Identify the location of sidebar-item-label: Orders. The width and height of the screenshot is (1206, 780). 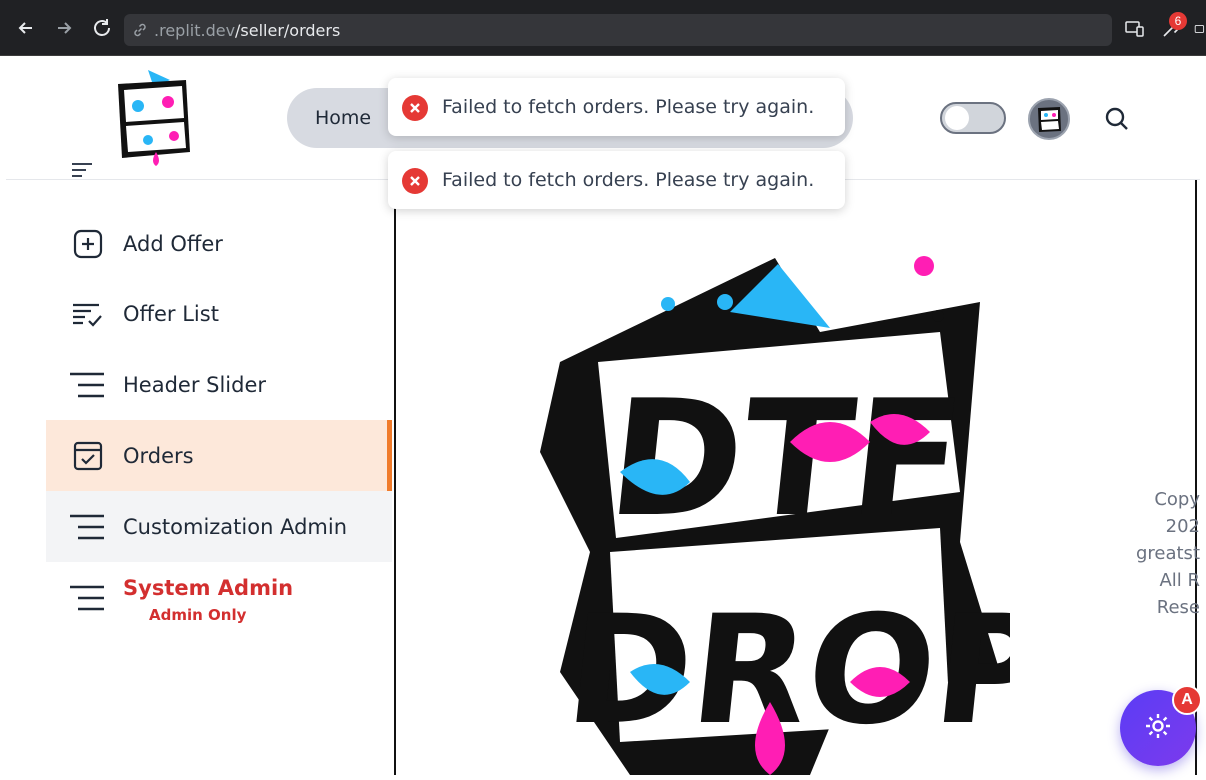
(158, 455).